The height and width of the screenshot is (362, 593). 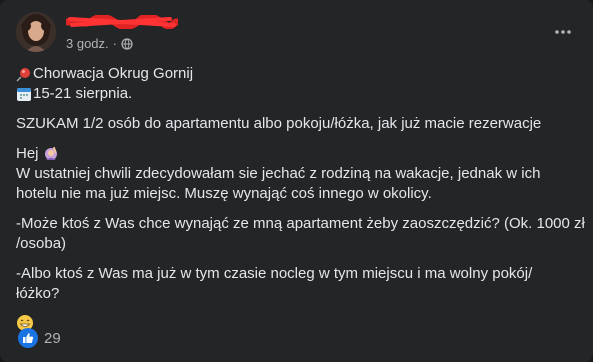 I want to click on avatar, so click(x=36, y=32).